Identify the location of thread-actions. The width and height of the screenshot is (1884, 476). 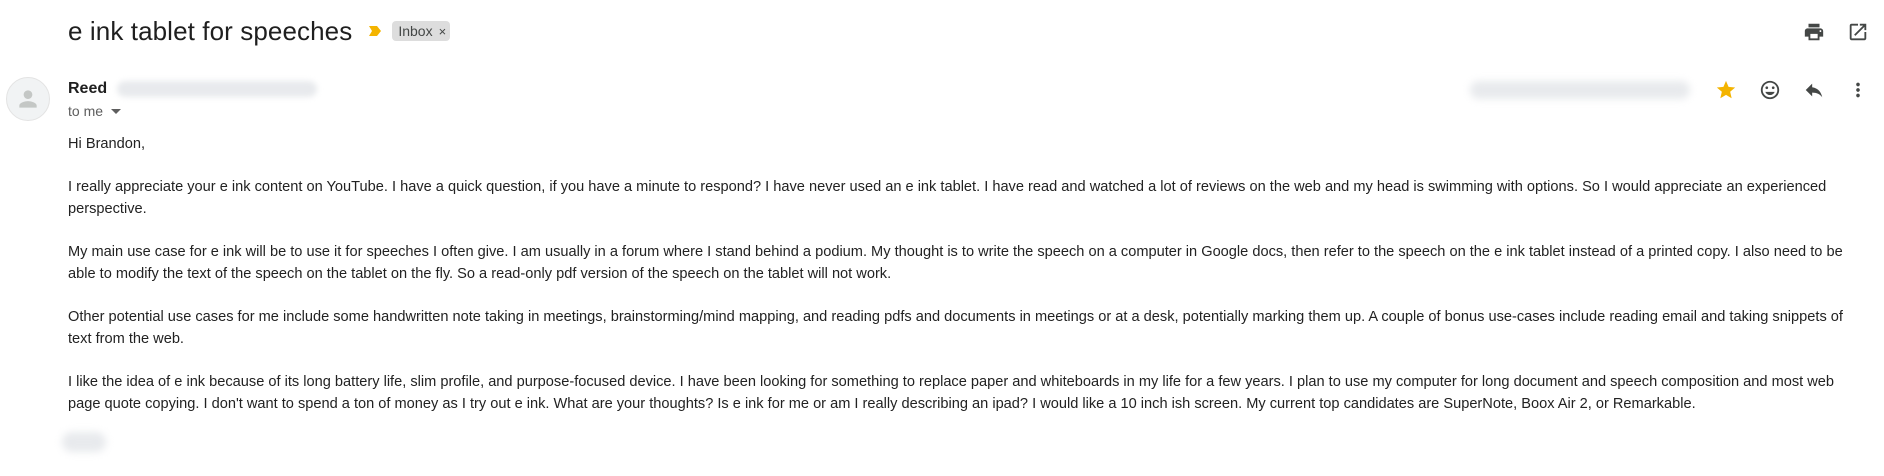
(1836, 32).